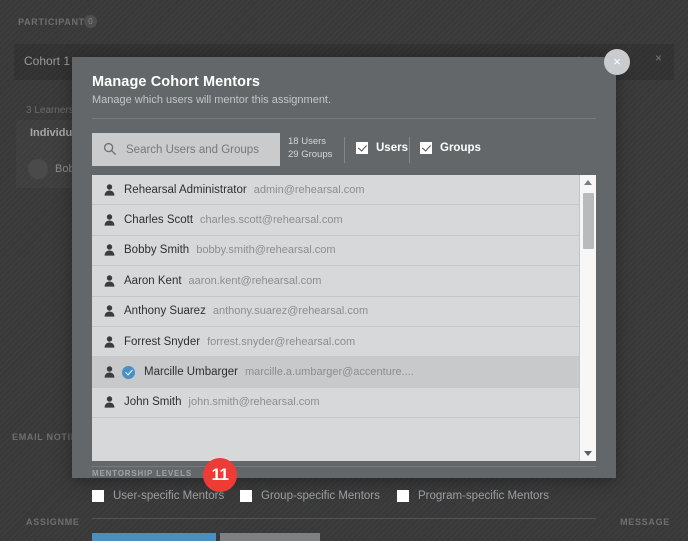 This screenshot has width=688, height=541. I want to click on list-item-email: admin@rehearsal.com, so click(309, 189).